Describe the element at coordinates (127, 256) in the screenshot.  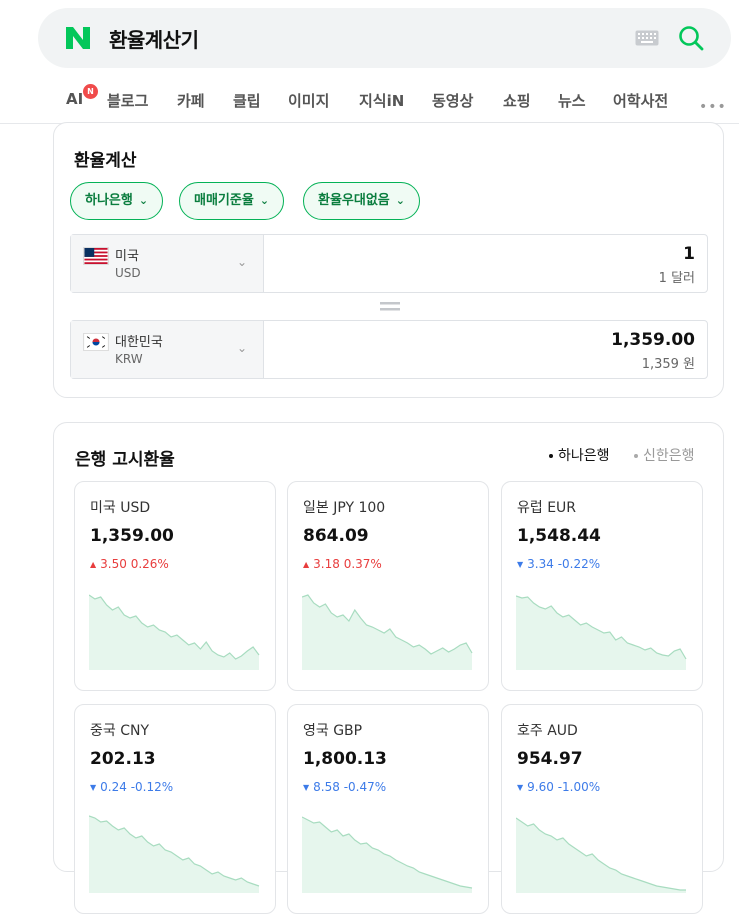
I see `from-currency-name: 미국` at that location.